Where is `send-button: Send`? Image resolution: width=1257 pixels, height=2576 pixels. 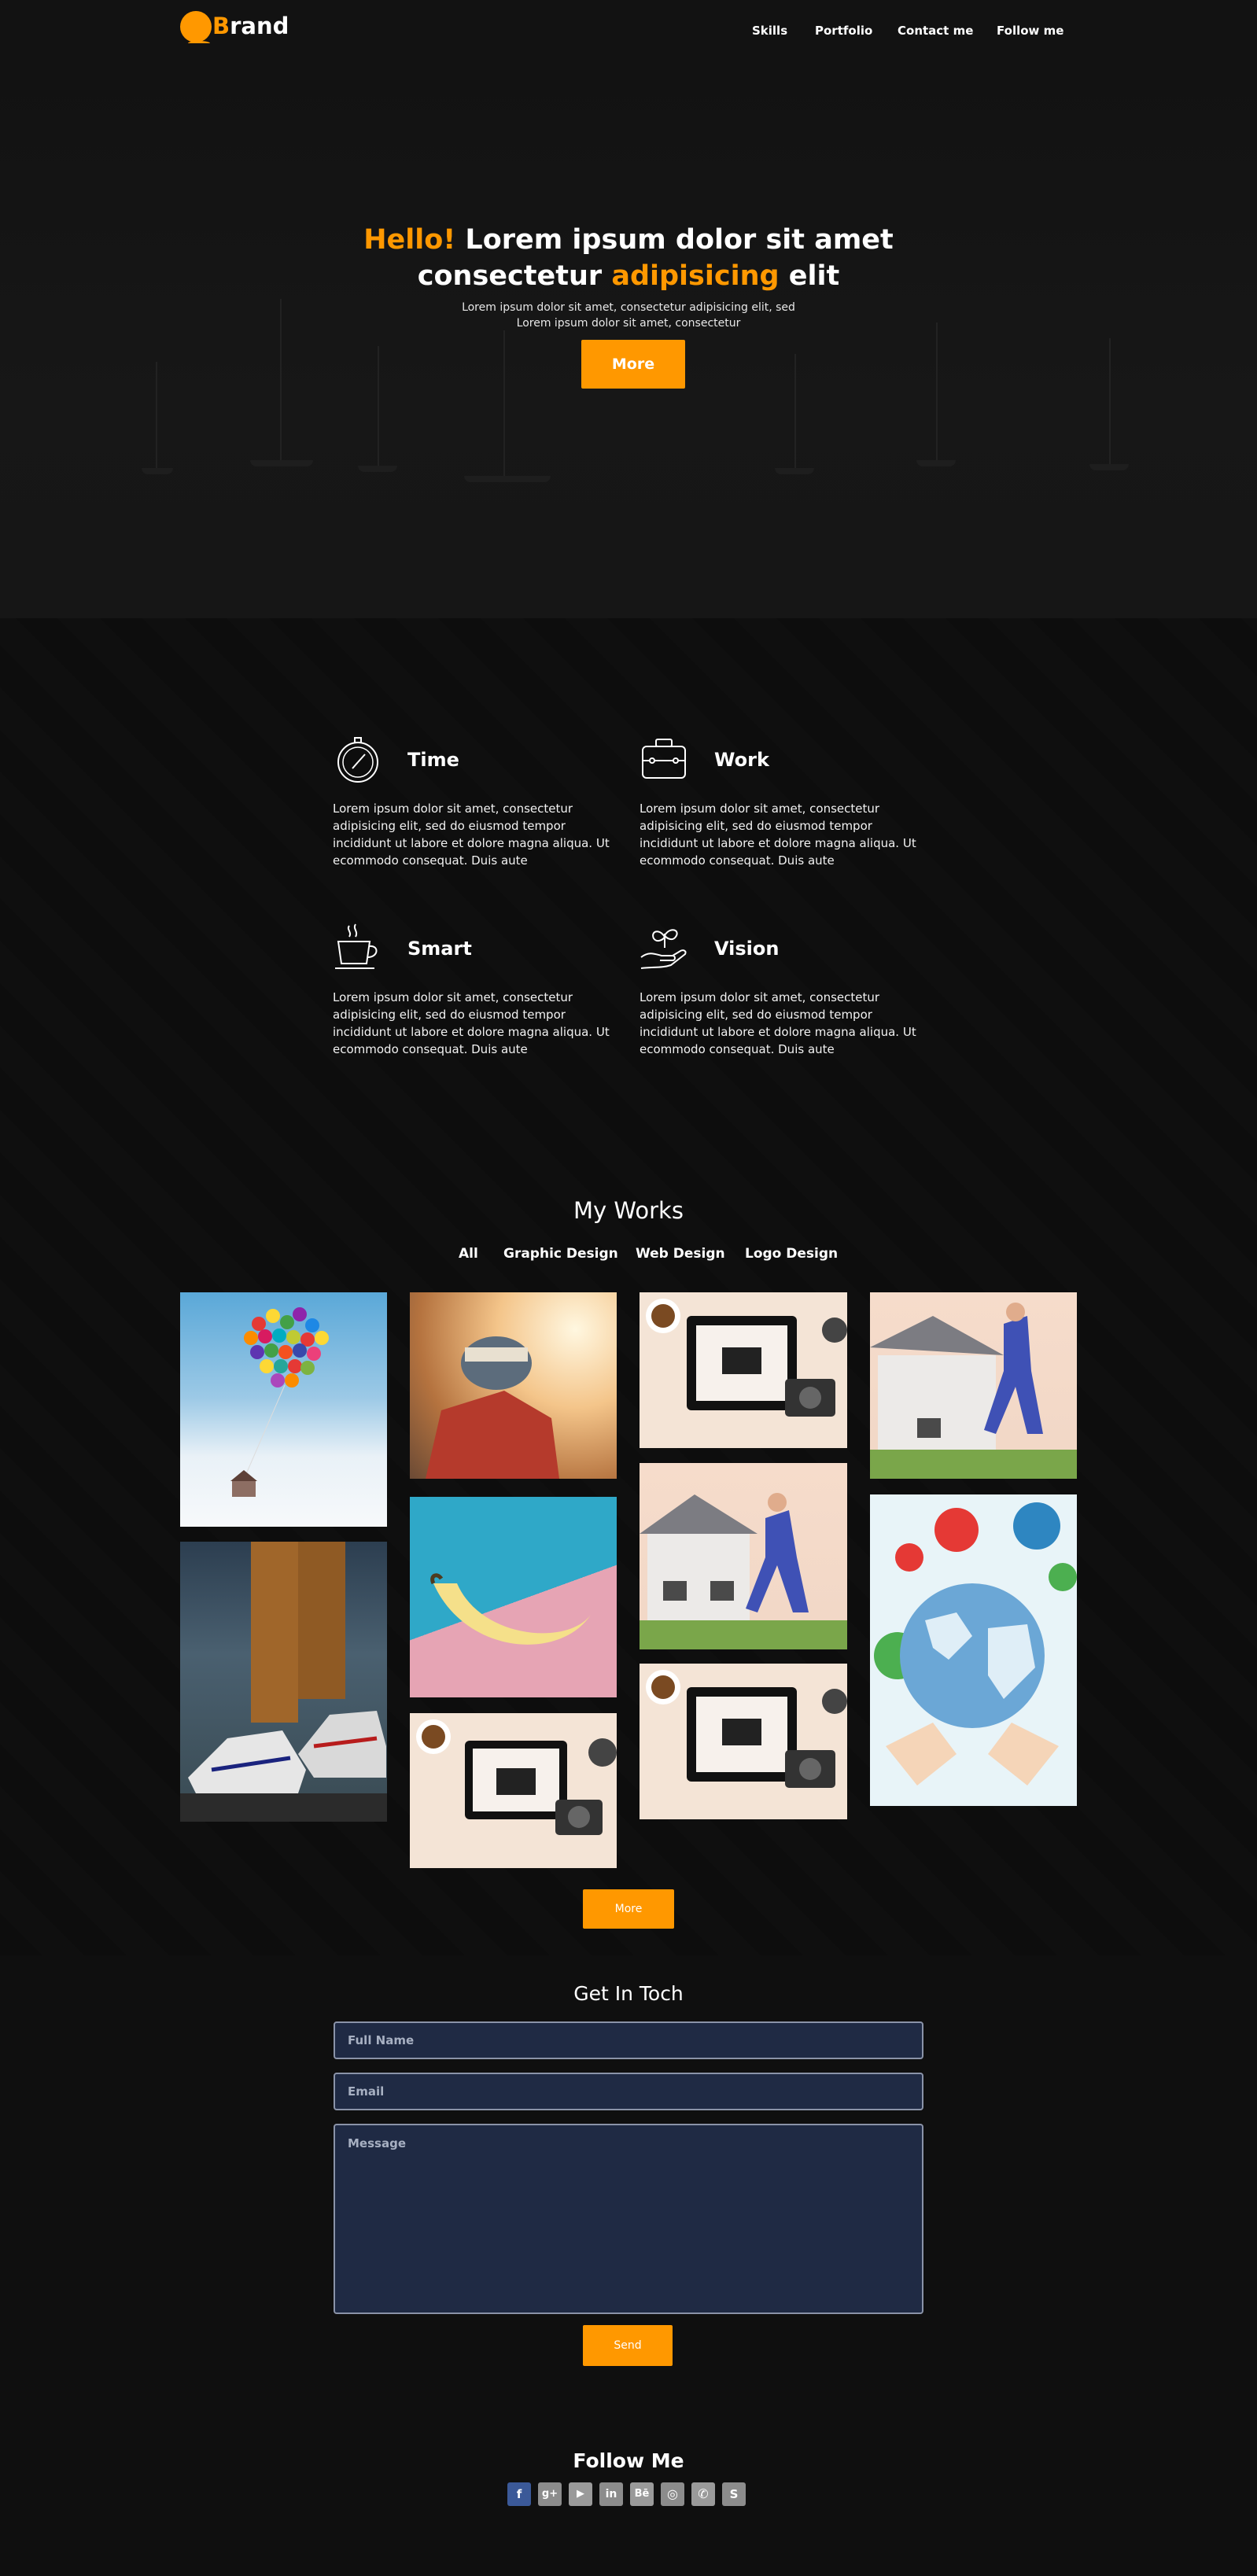
send-button: Send is located at coordinates (628, 2345).